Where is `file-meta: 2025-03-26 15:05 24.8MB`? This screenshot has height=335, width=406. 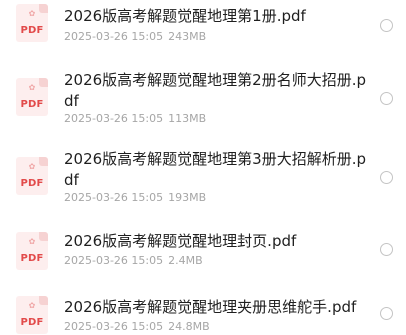
file-meta: 2025-03-26 15:05 24.8MB is located at coordinates (137, 327).